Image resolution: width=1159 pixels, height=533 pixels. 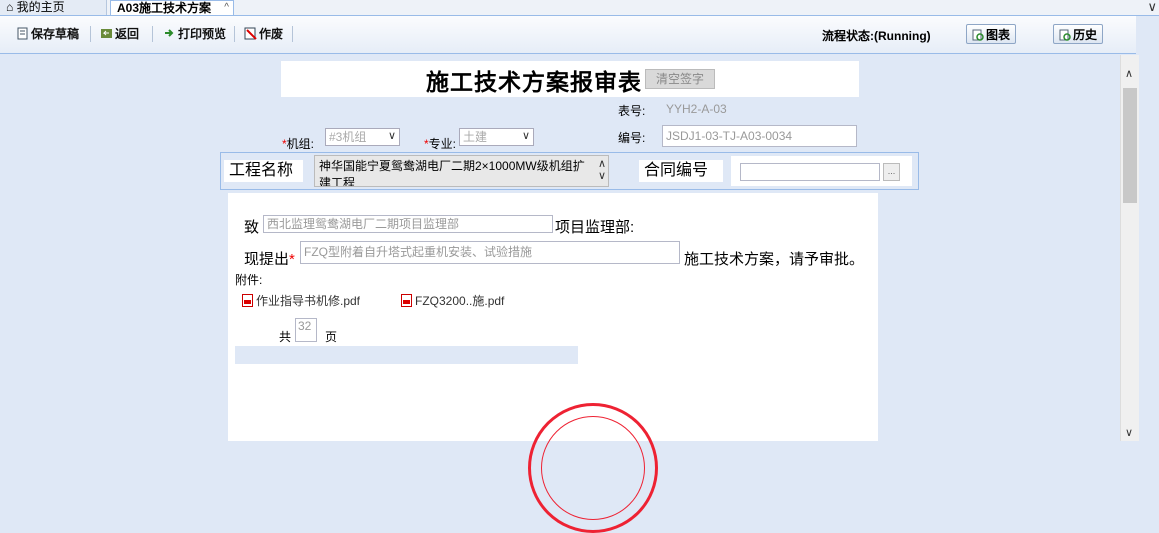 I want to click on chart-label: 图表, so click(x=997, y=35).